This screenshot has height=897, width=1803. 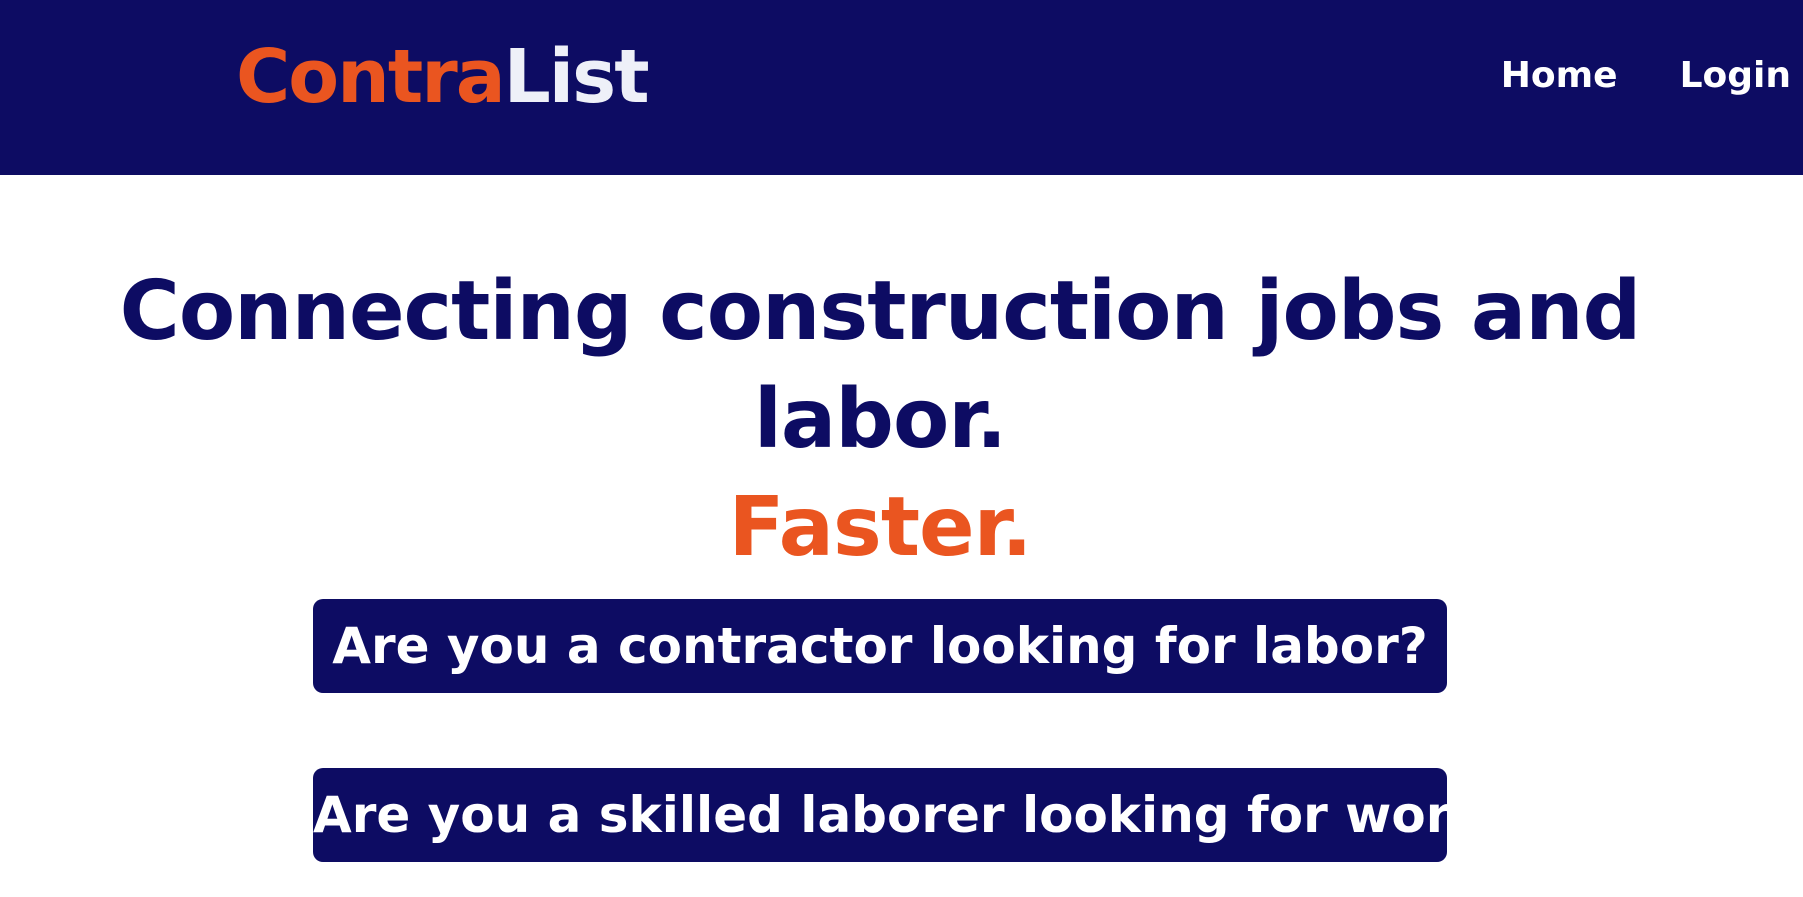 I want to click on contractor-cta-button: Are you a contractor looking for labor?, so click(x=880, y=646).